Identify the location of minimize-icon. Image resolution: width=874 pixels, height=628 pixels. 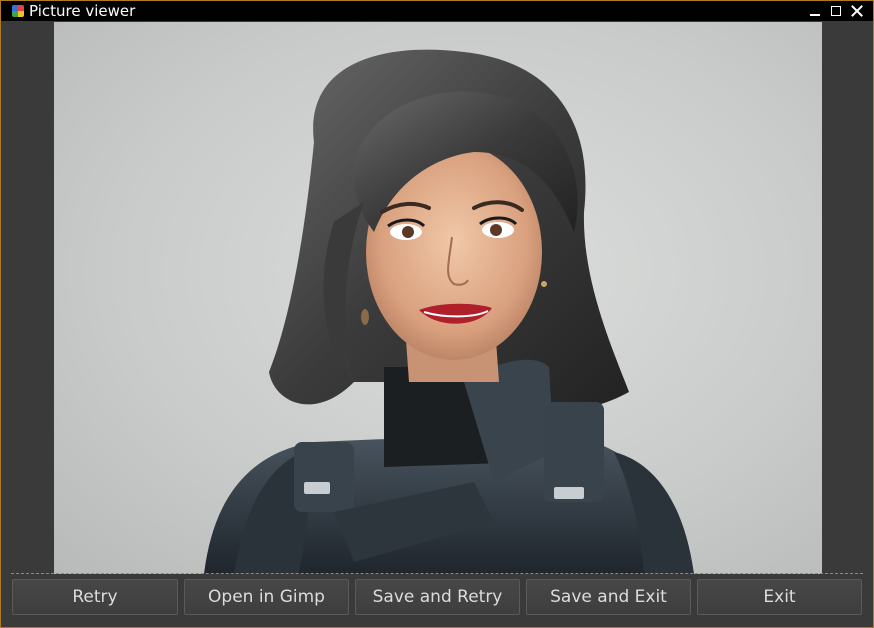
(815, 11).